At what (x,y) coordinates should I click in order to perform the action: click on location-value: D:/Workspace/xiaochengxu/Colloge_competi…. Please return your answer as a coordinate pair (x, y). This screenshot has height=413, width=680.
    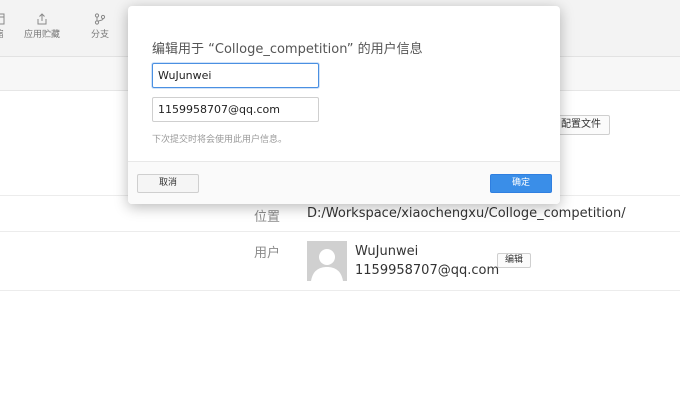
    Looking at the image, I should click on (466, 213).